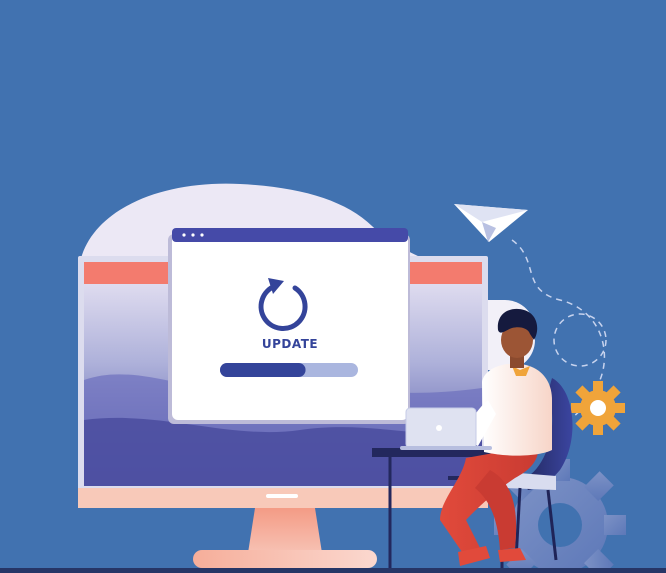  Describe the element at coordinates (598, 408) in the screenshot. I see `gear-icon` at that location.